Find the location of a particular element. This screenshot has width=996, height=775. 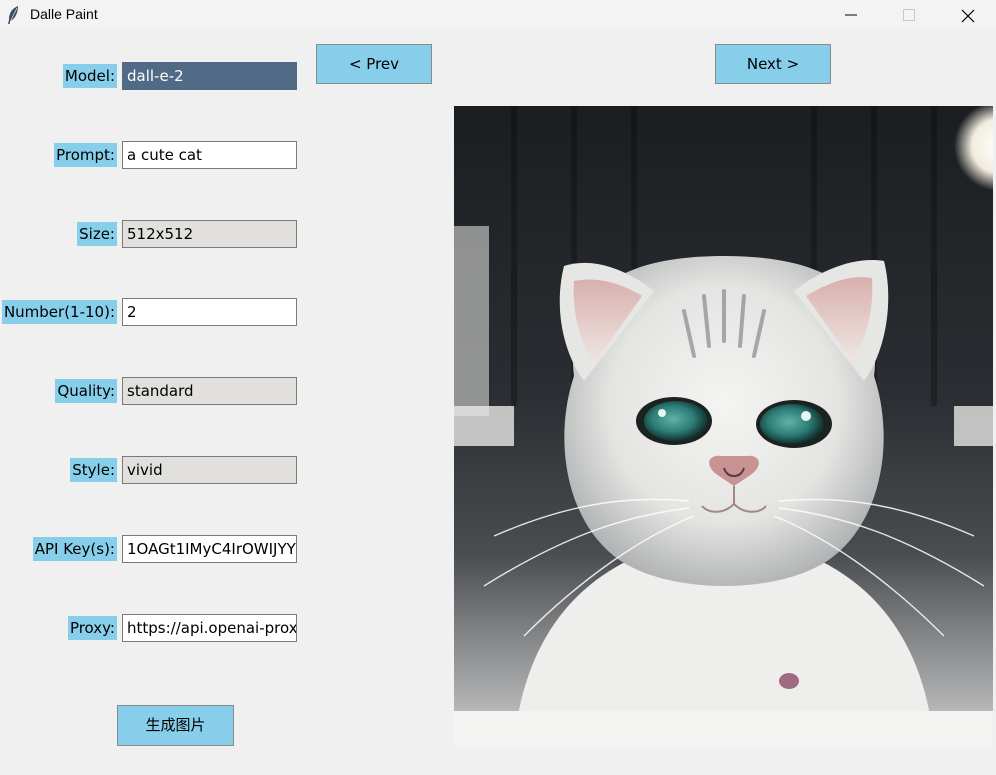

close-button is located at coordinates (968, 15).